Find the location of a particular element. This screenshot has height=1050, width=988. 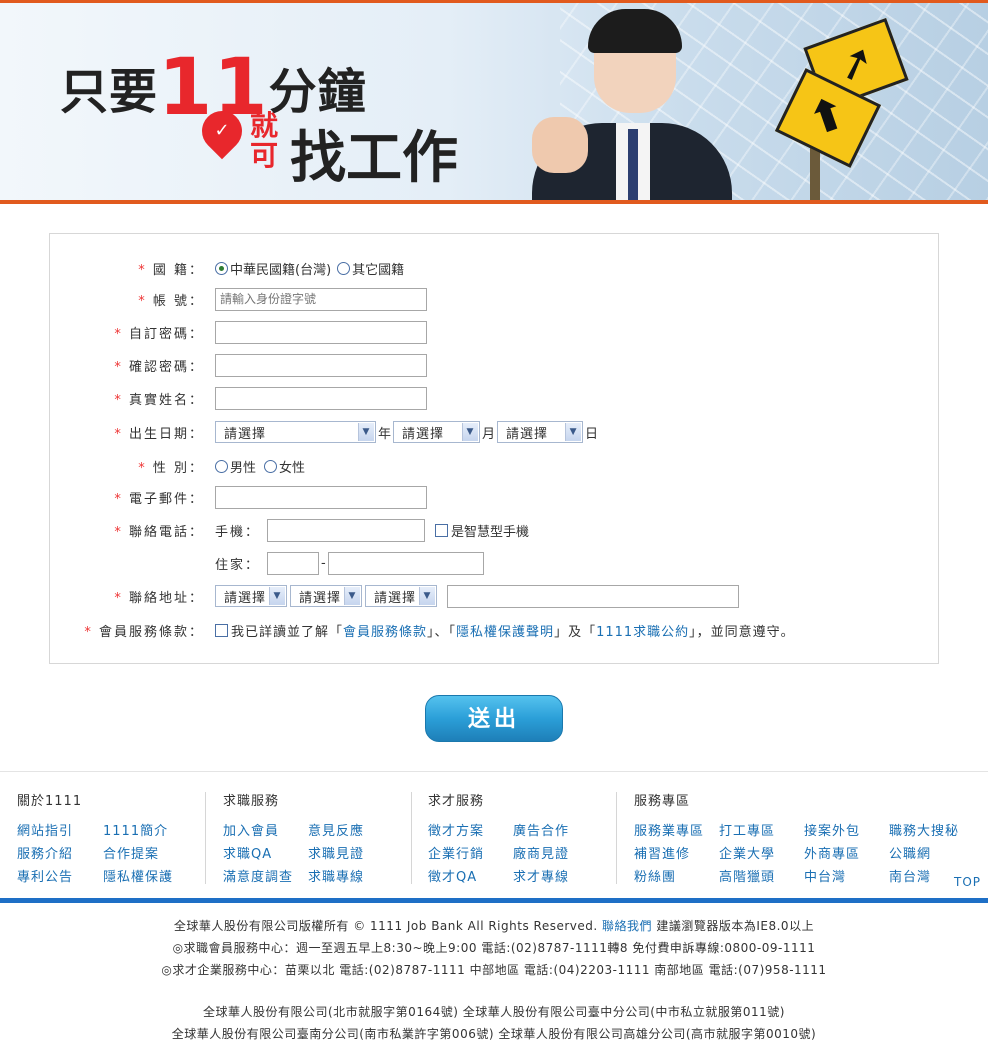

terms-label: * 會員服務條款： is located at coordinates (144, 632).